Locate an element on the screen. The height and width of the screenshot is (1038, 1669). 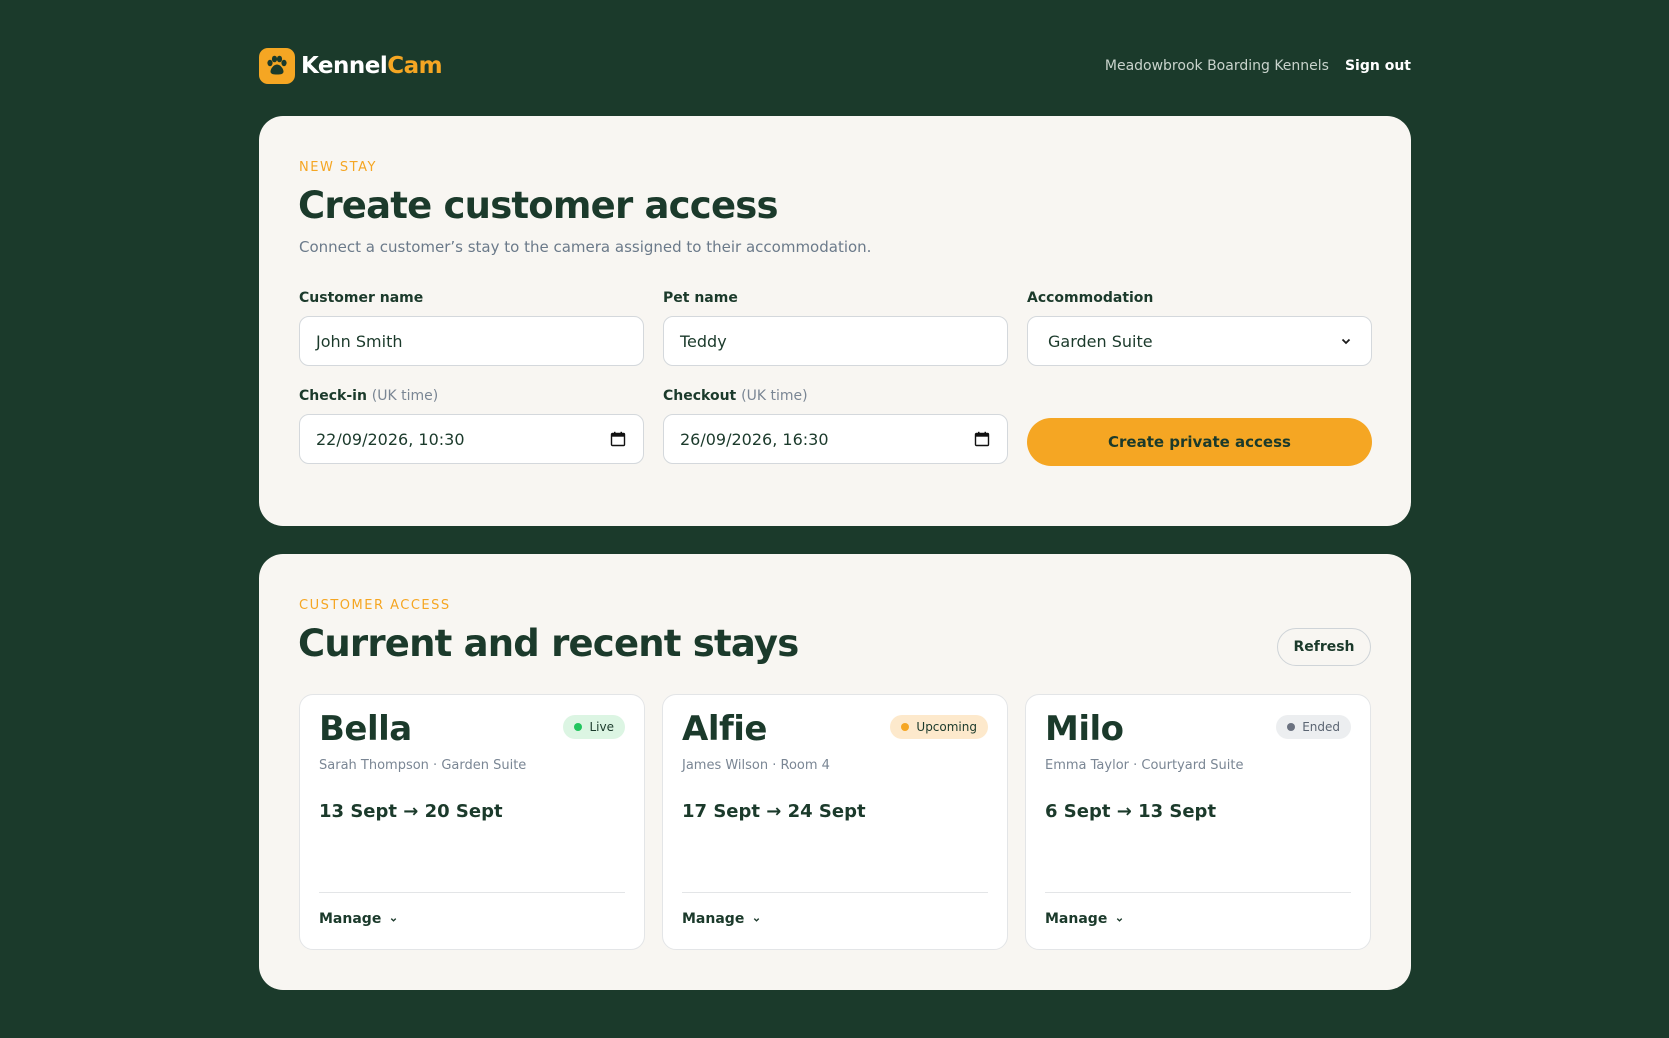
brand-name: KennelCam is located at coordinates (372, 66).